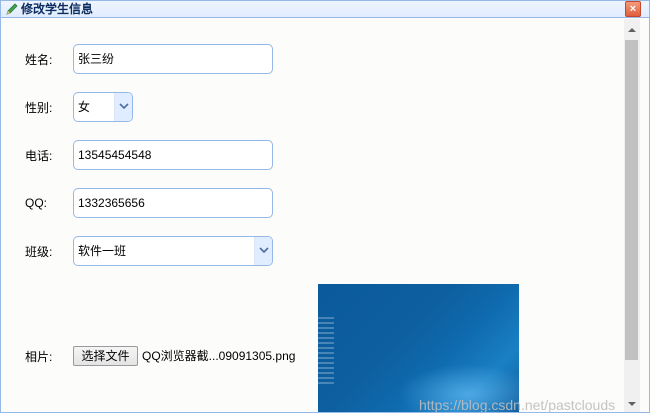 This screenshot has width=650, height=413. I want to click on dialog-title: 修改学生信息, so click(57, 9).